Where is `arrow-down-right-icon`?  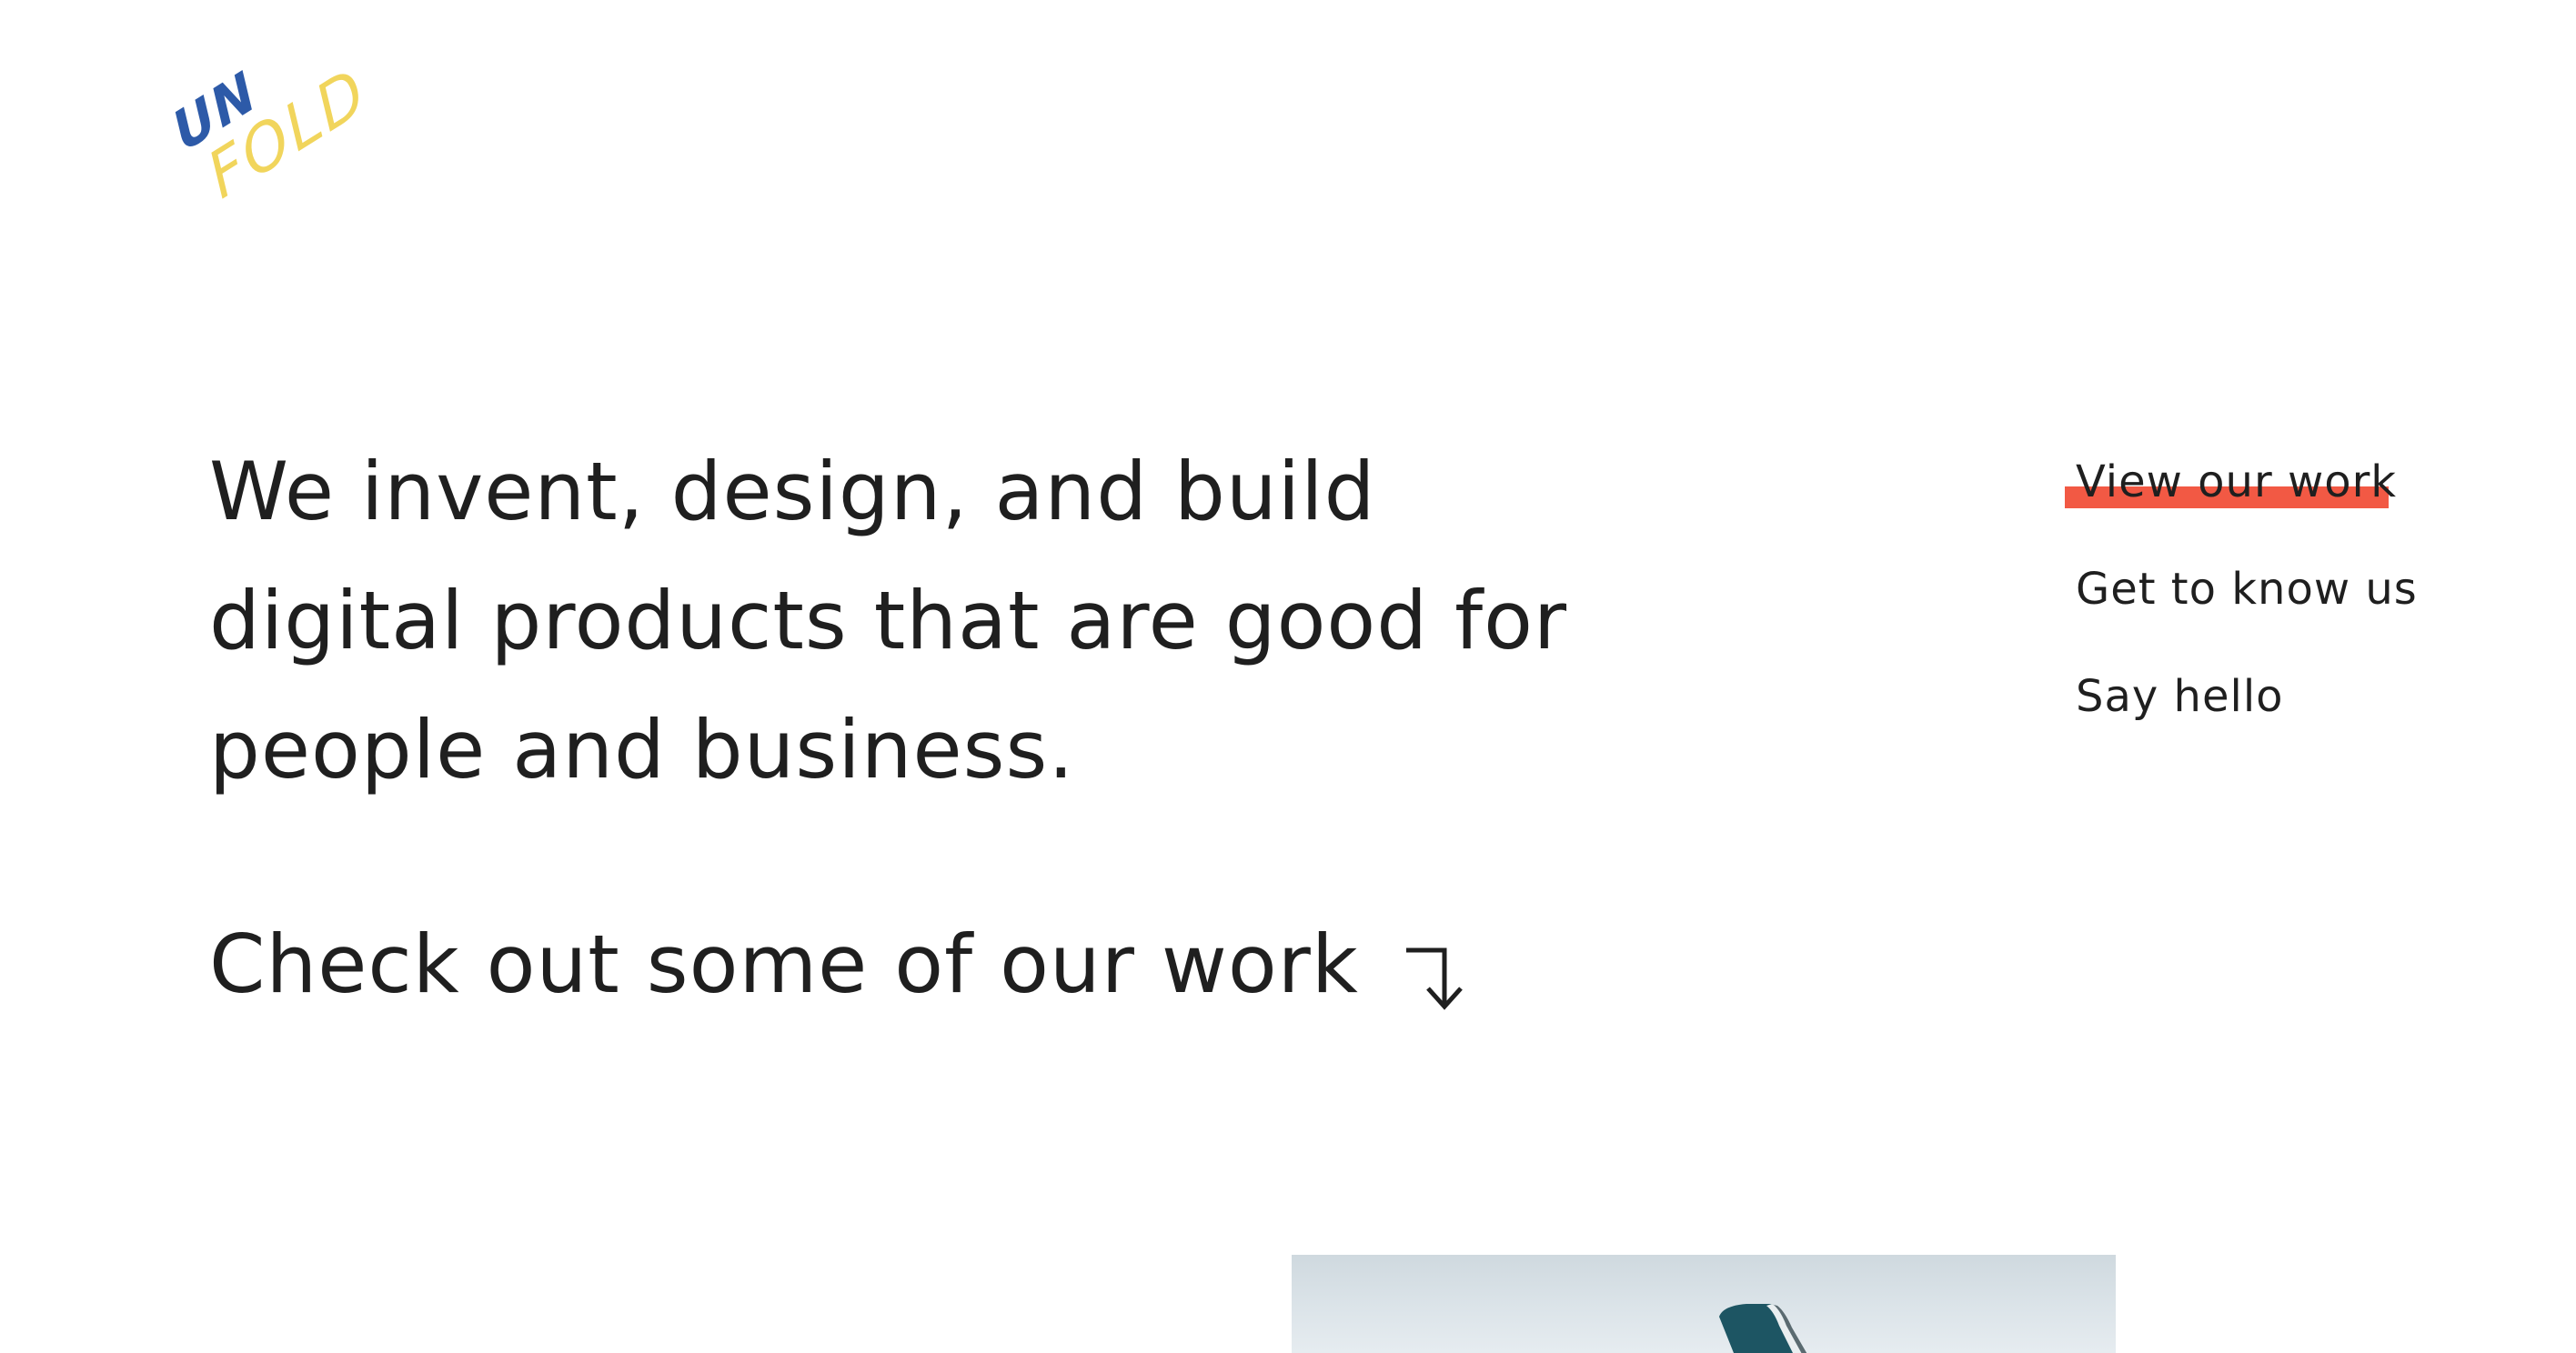
arrow-down-right-icon is located at coordinates (1434, 979).